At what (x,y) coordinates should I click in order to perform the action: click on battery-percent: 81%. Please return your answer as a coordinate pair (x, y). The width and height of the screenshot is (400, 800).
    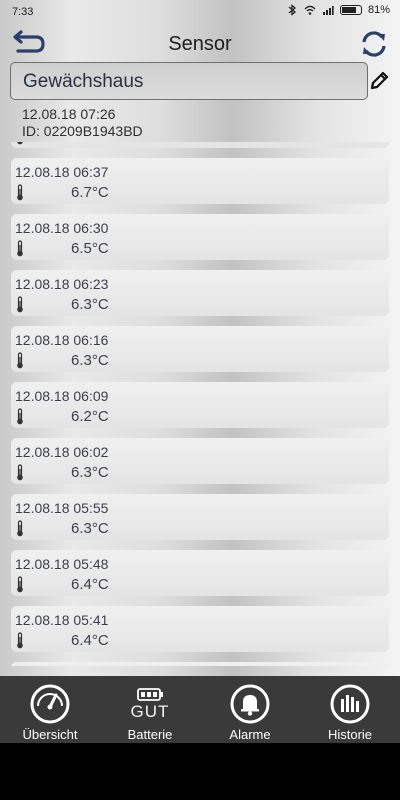
    Looking at the image, I should click on (378, 10).